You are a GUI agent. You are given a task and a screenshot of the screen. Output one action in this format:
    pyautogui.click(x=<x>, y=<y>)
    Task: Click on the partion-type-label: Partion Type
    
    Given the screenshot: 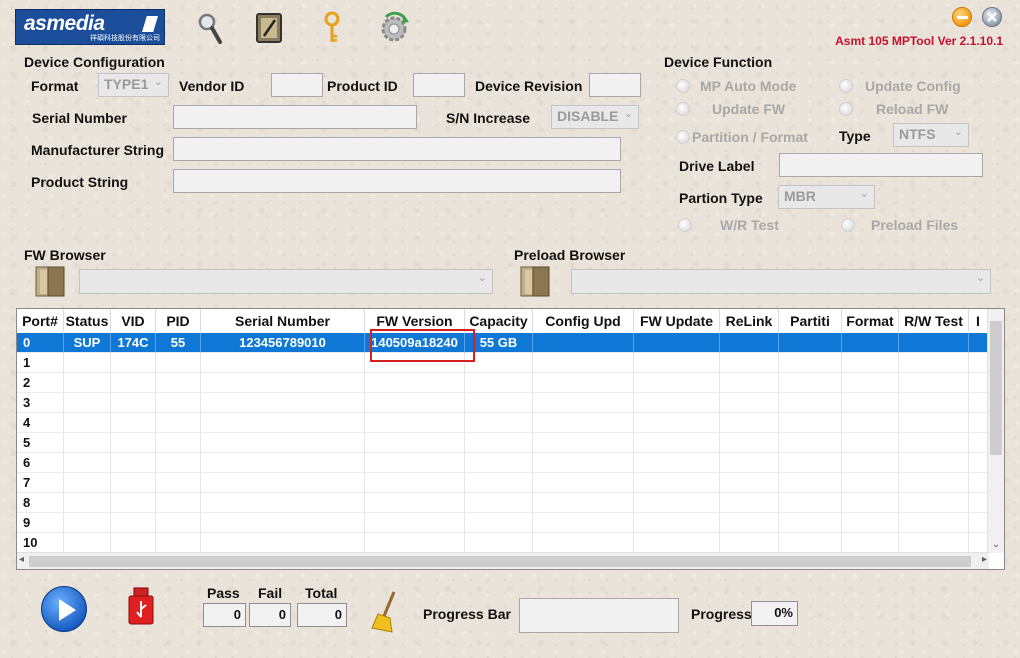 What is the action you would take?
    pyautogui.click(x=721, y=198)
    